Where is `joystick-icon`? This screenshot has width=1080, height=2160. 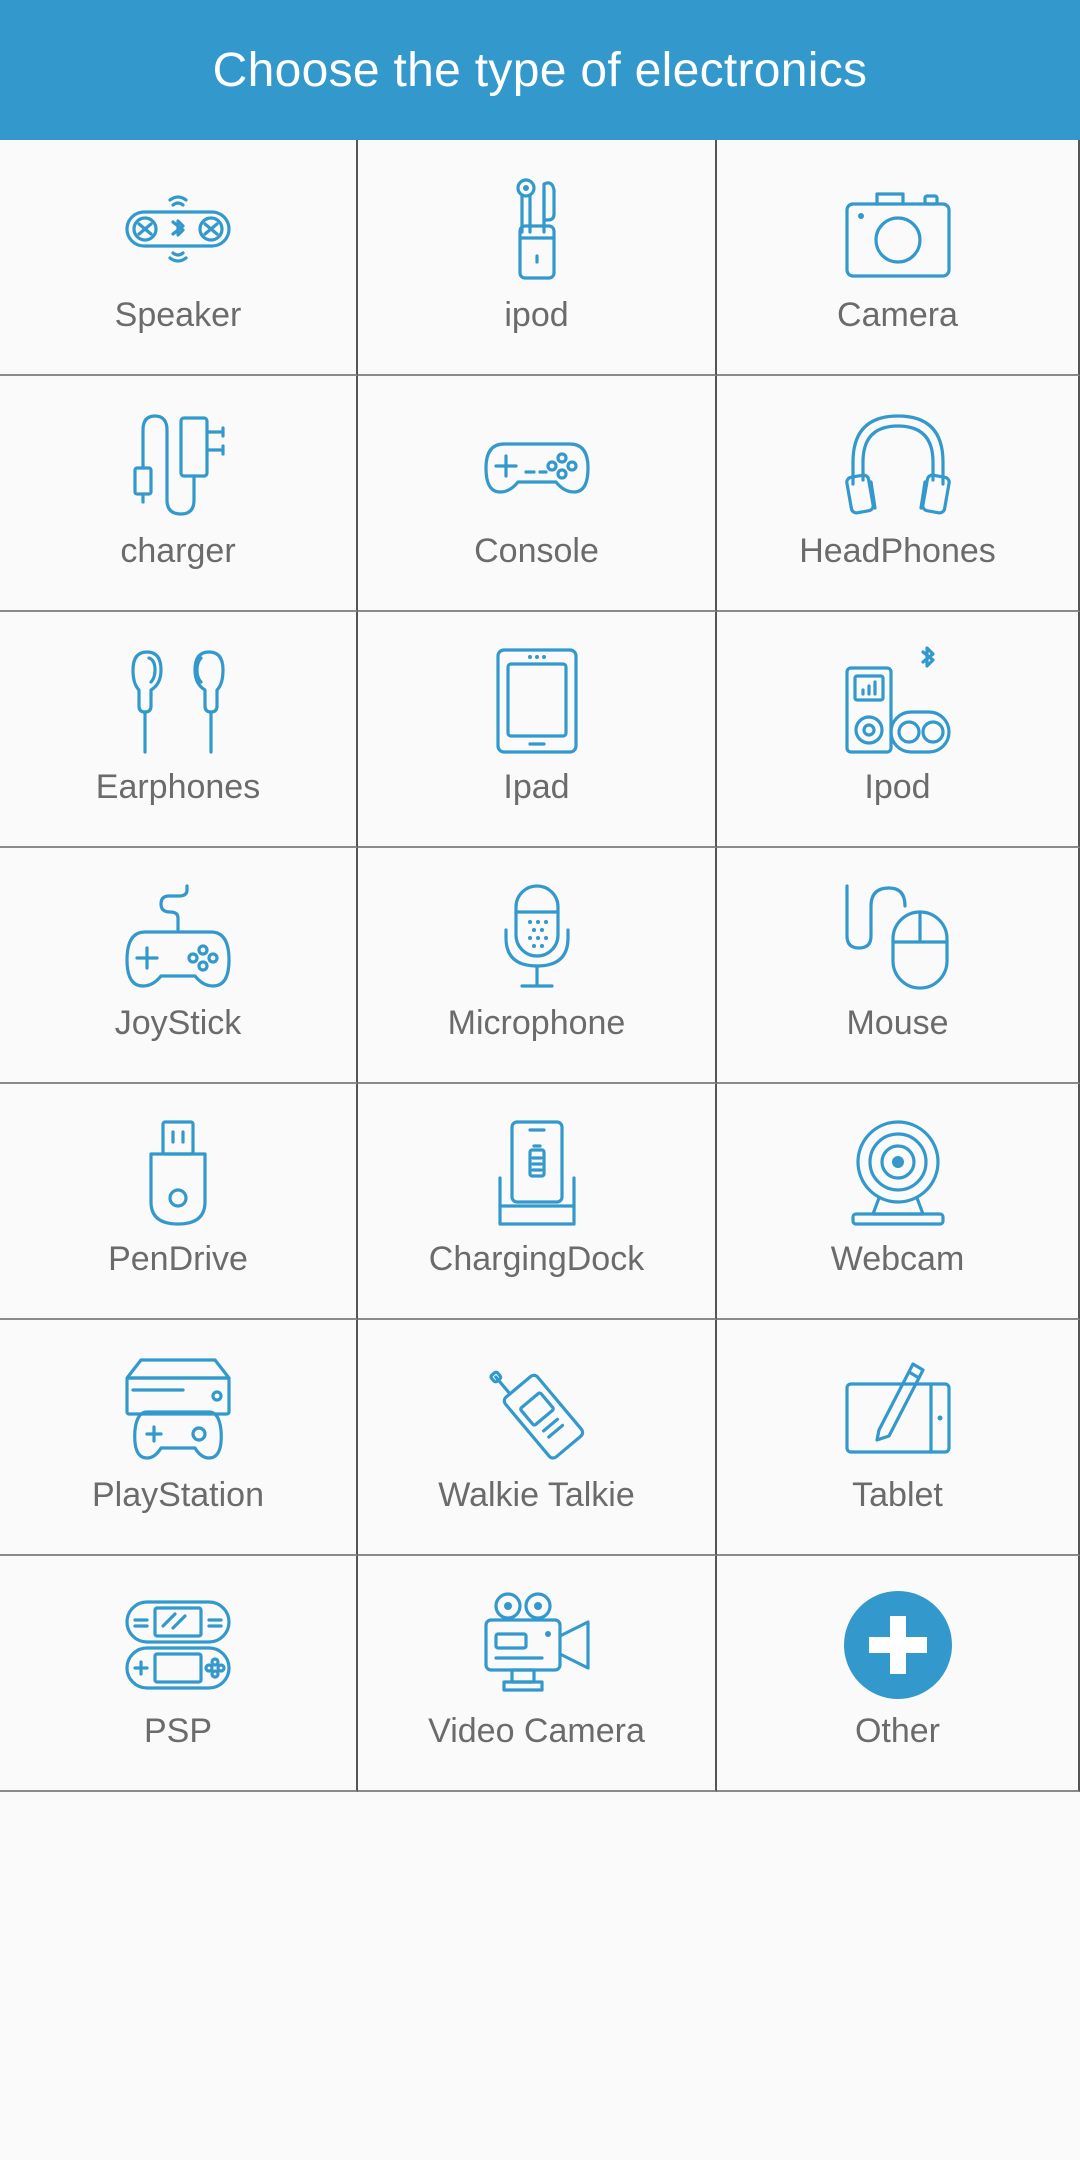
joystick-icon is located at coordinates (178, 937).